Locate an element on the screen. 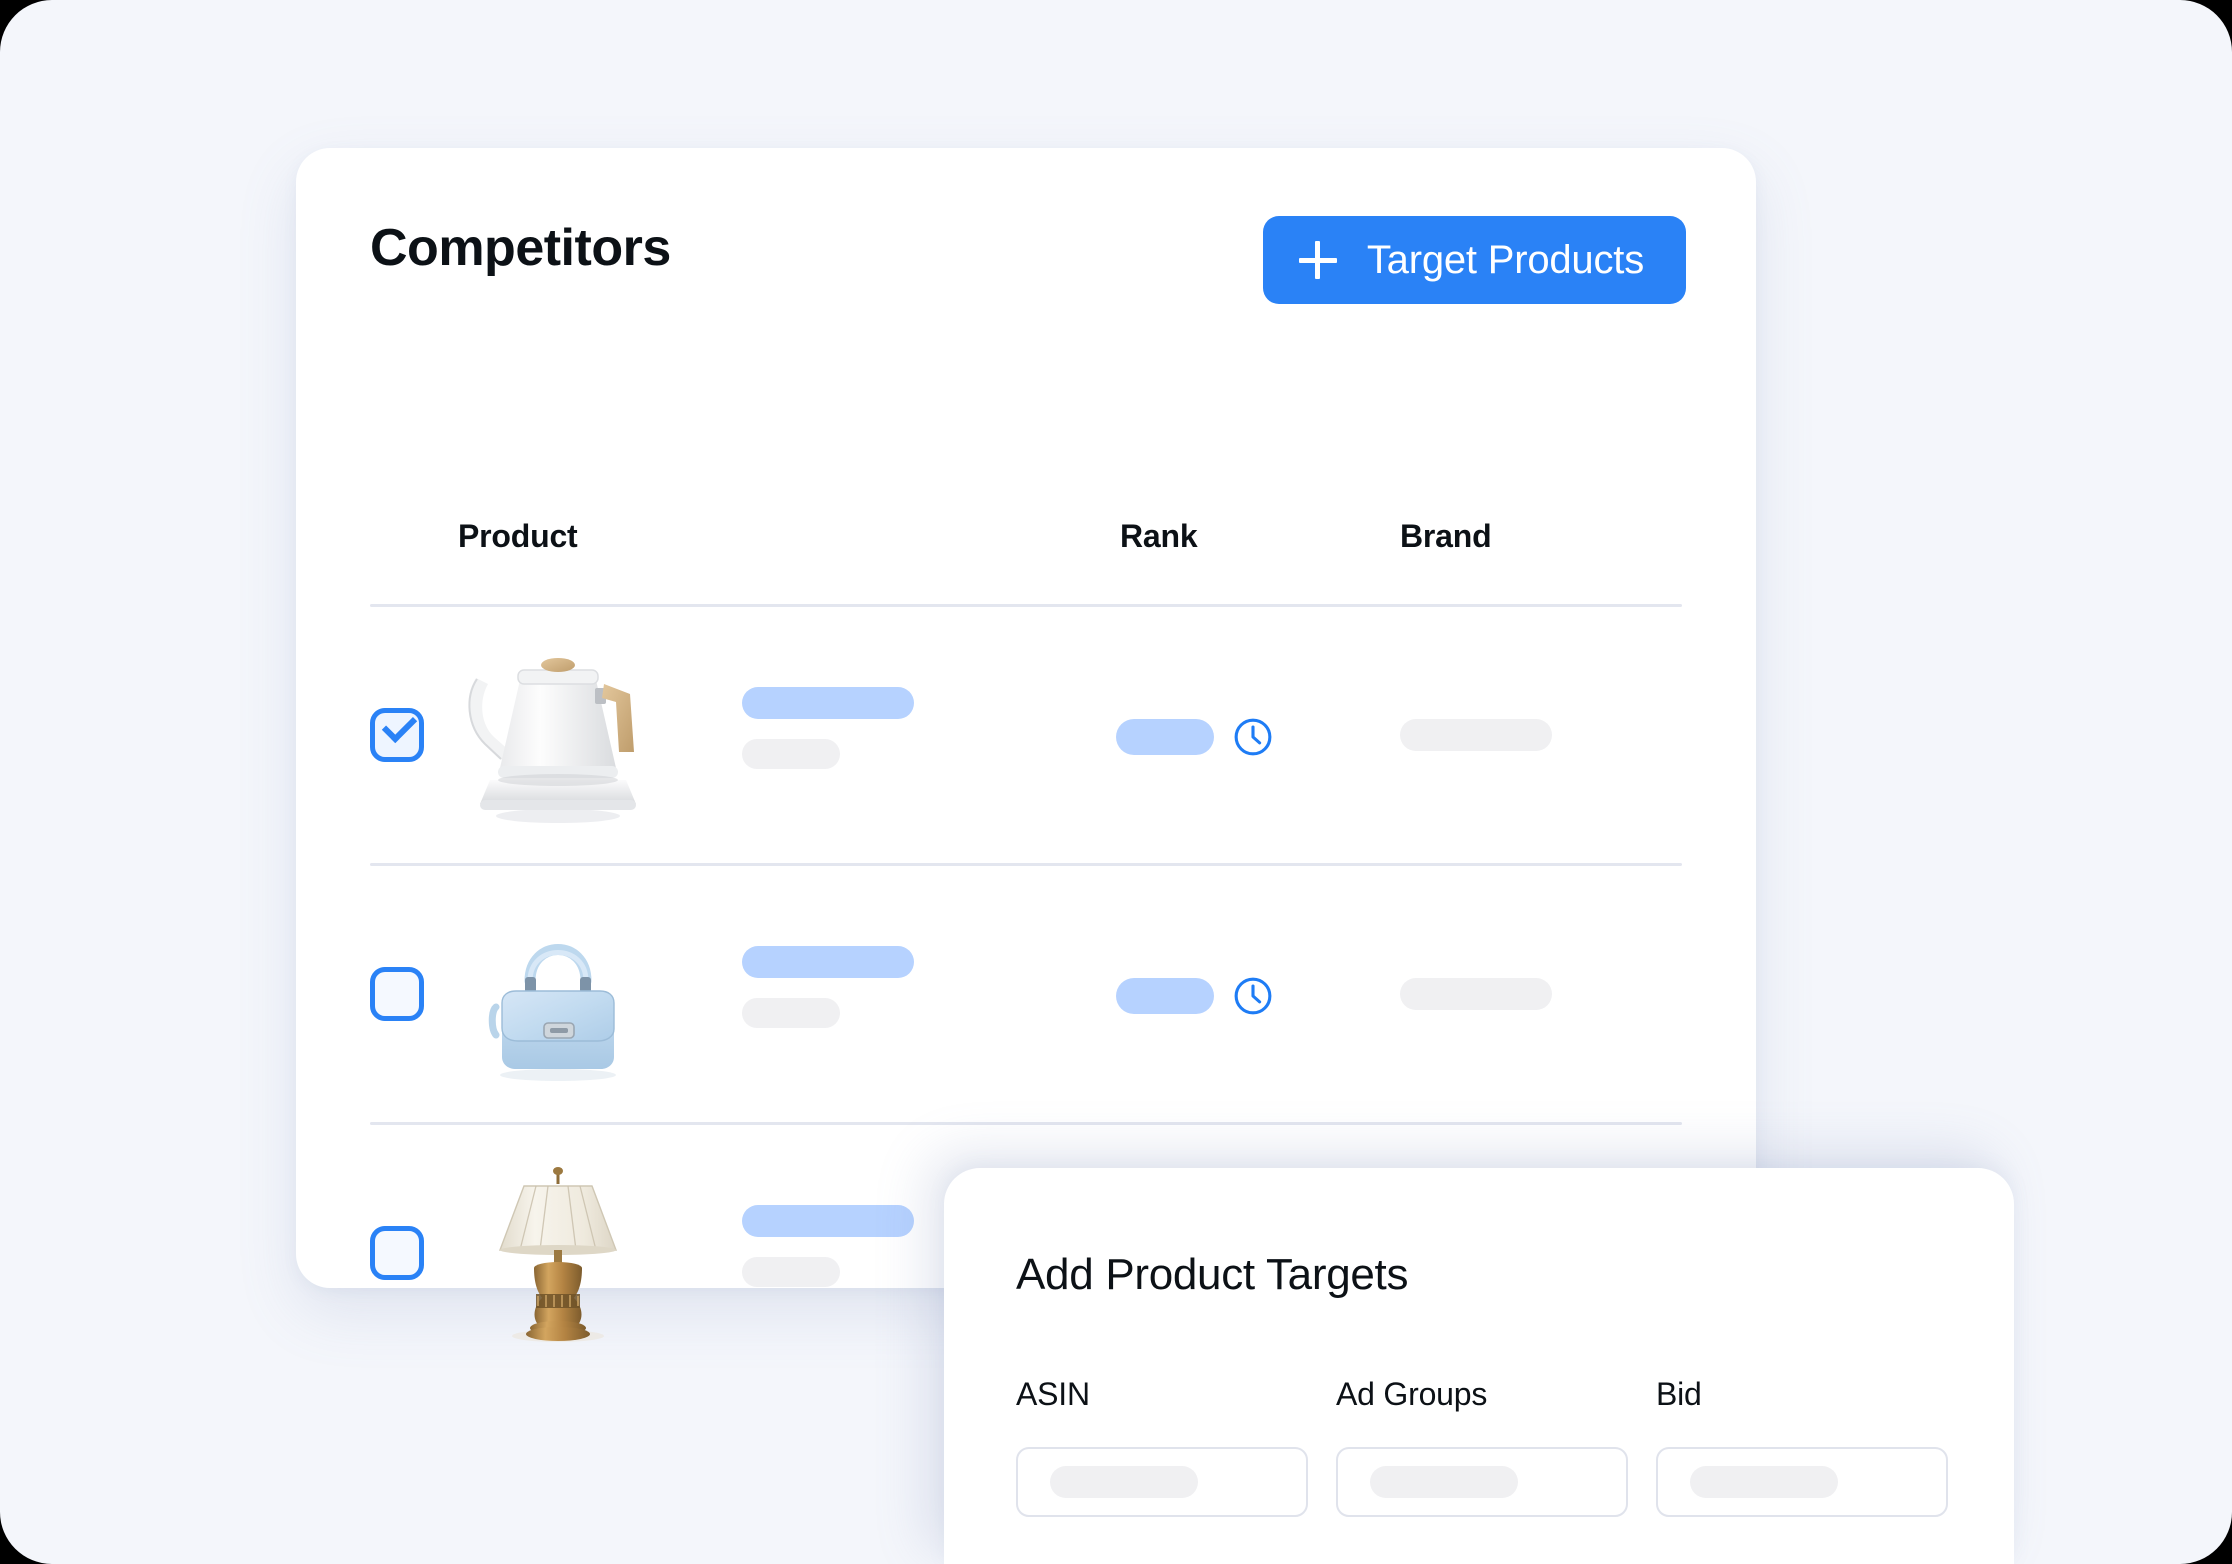 This screenshot has width=2232, height=1564. check-icon is located at coordinates (399, 725).